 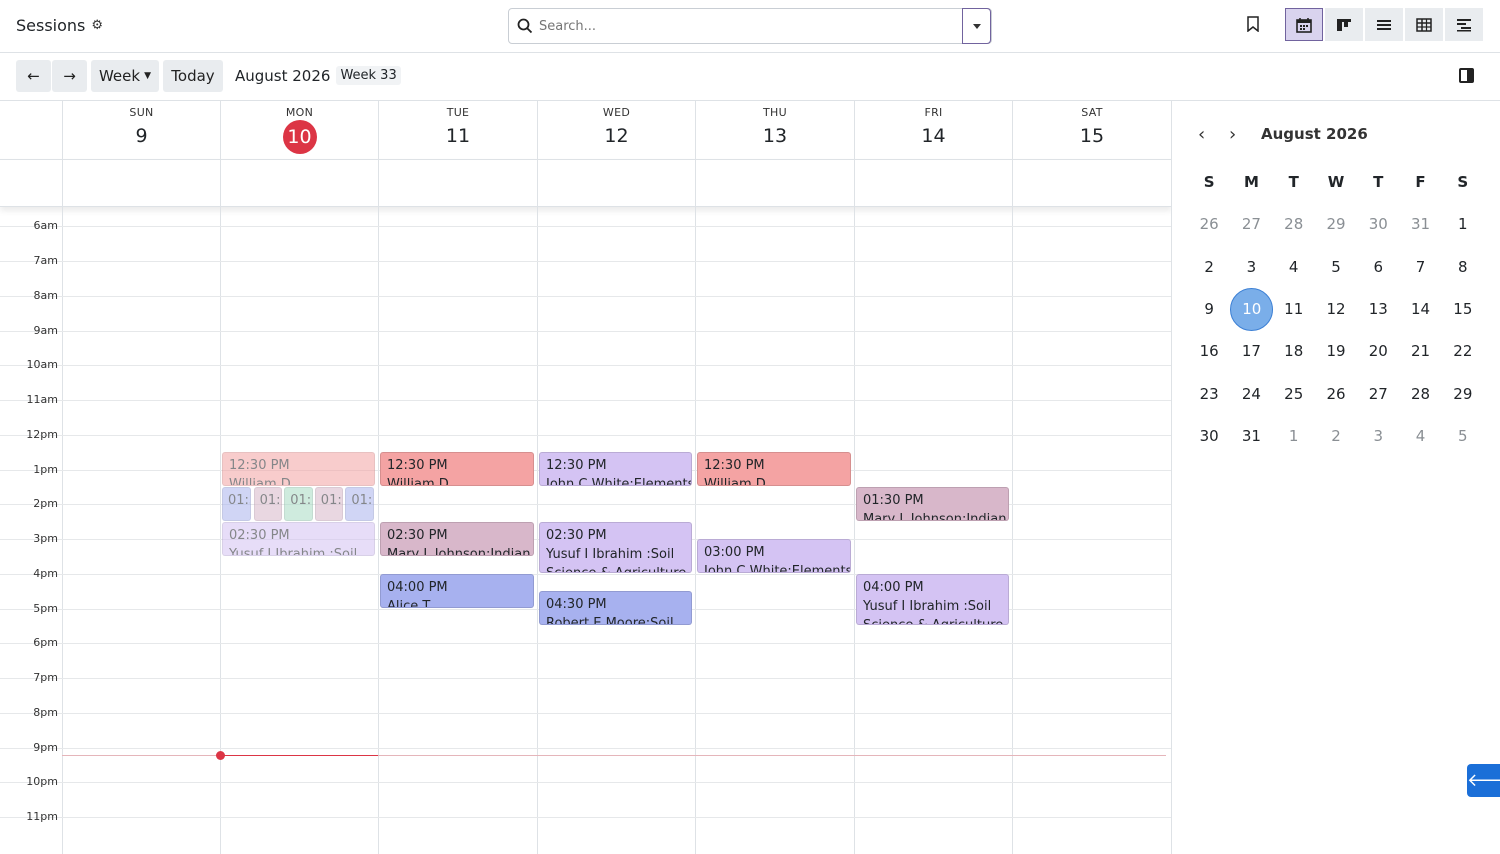 I want to click on calendar-view-button, so click(x=1304, y=24).